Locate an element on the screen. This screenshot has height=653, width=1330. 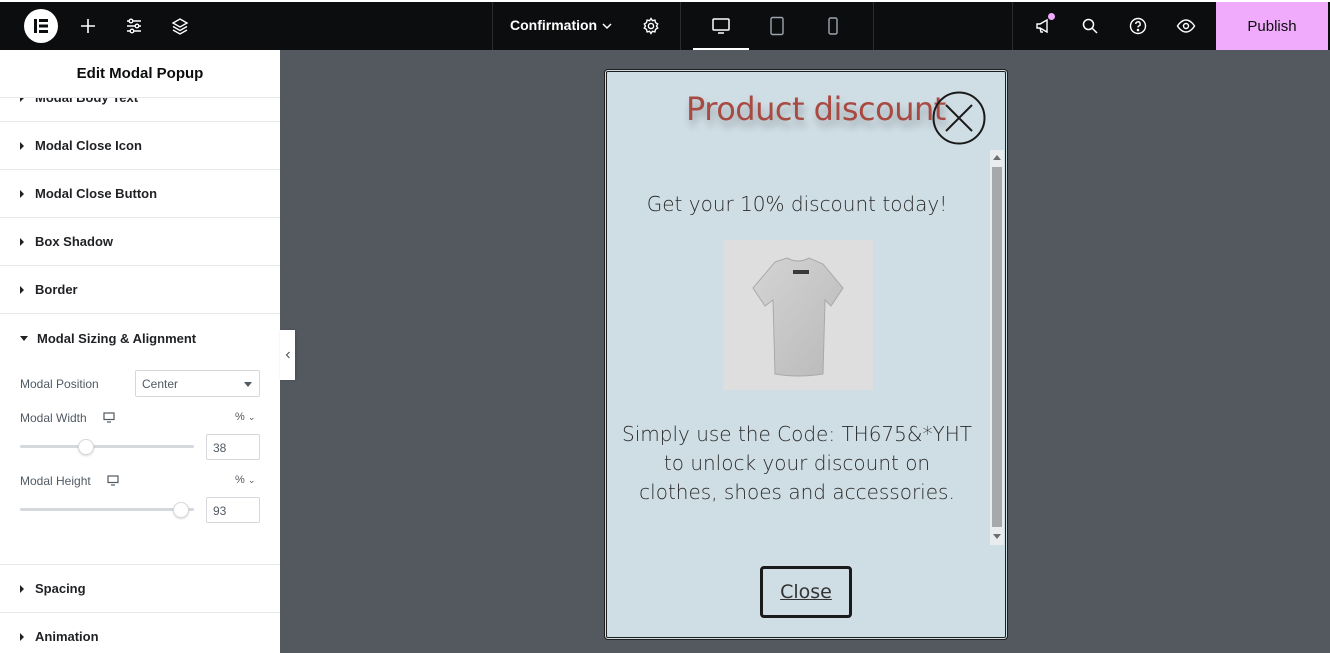
scrollbar-thumb is located at coordinates (997, 347).